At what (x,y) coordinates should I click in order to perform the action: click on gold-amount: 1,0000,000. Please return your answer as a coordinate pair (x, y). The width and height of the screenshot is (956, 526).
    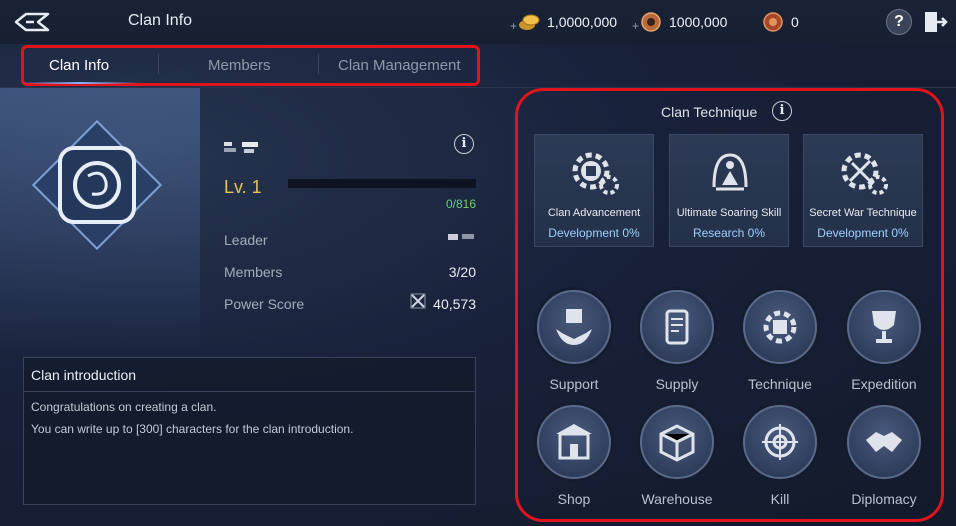
    Looking at the image, I should click on (582, 22).